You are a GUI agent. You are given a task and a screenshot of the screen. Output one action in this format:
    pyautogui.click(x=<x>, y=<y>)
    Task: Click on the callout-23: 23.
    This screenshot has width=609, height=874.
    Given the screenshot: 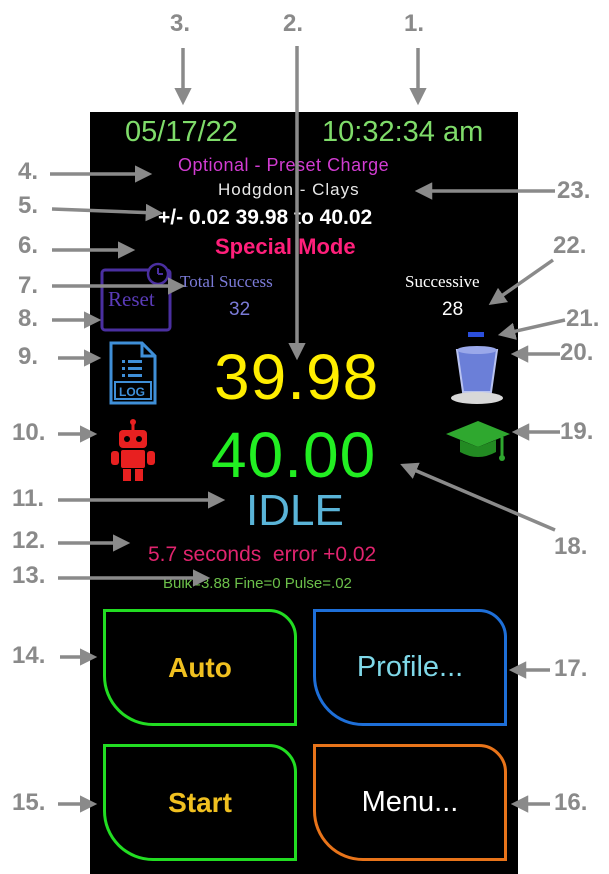 What is the action you would take?
    pyautogui.click(x=574, y=190)
    